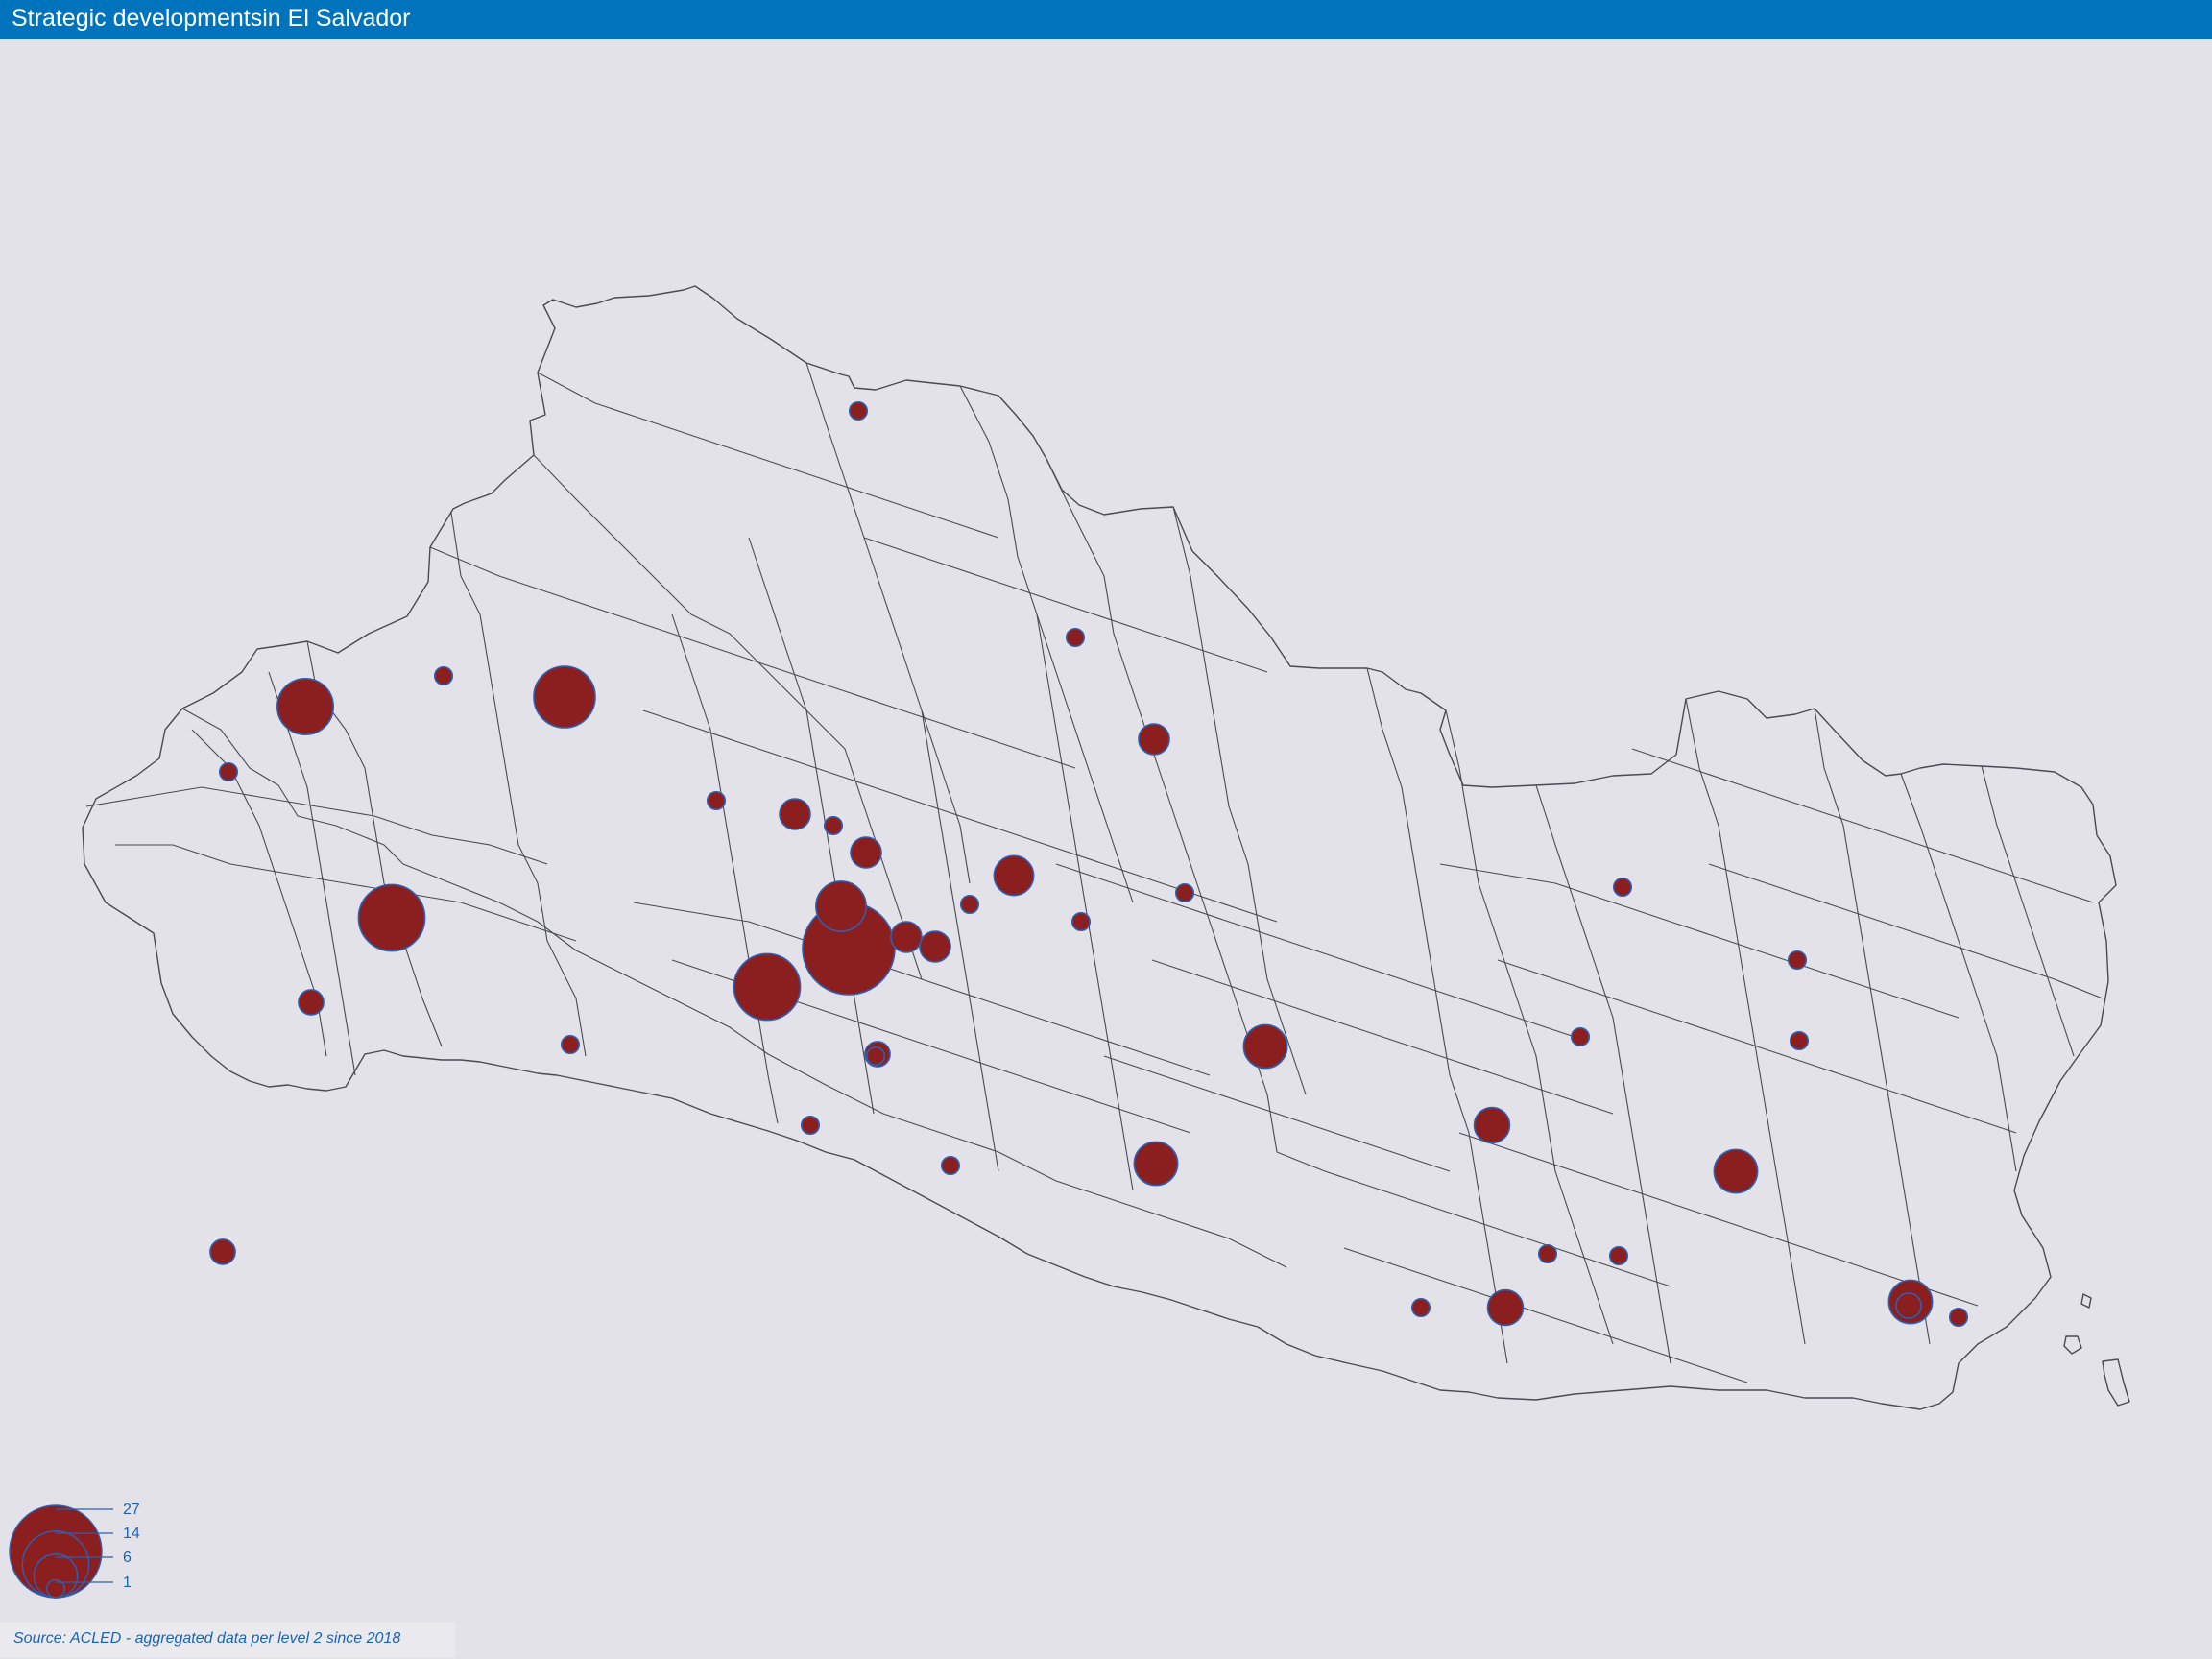 The height and width of the screenshot is (1659, 2212). Describe the element at coordinates (128, 1558) in the screenshot. I see `legend-label: 6` at that location.